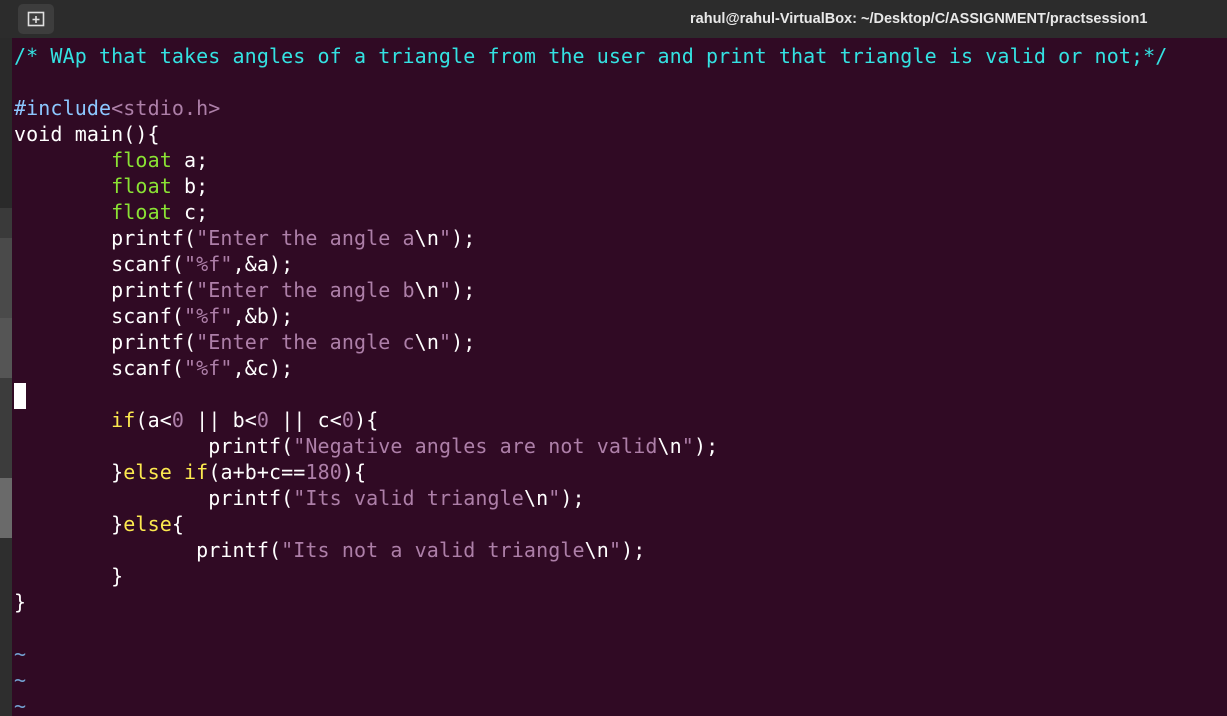  What do you see at coordinates (475, 446) in the screenshot?
I see `code-token: "Negative angles are not valid` at bounding box center [475, 446].